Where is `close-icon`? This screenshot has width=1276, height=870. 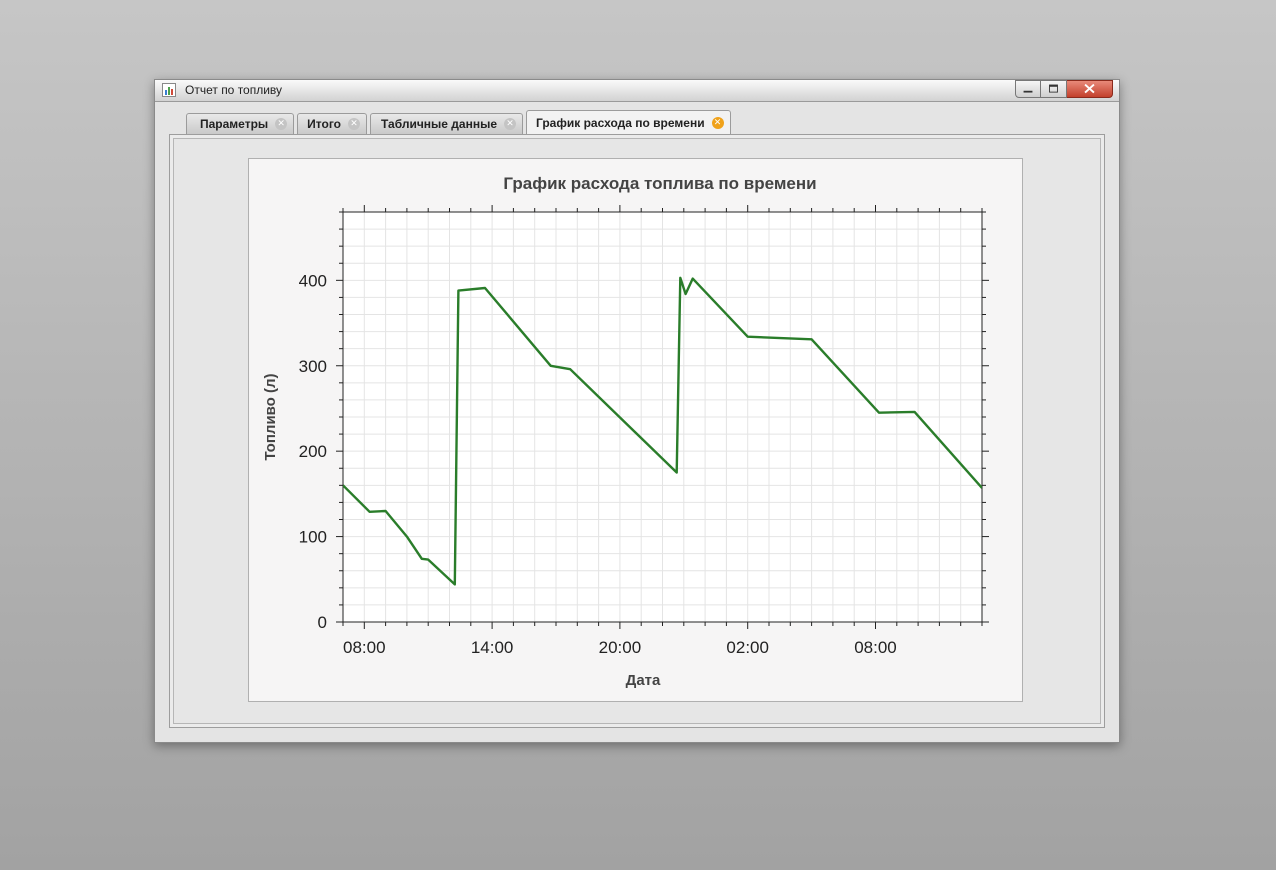
close-icon is located at coordinates (1089, 88).